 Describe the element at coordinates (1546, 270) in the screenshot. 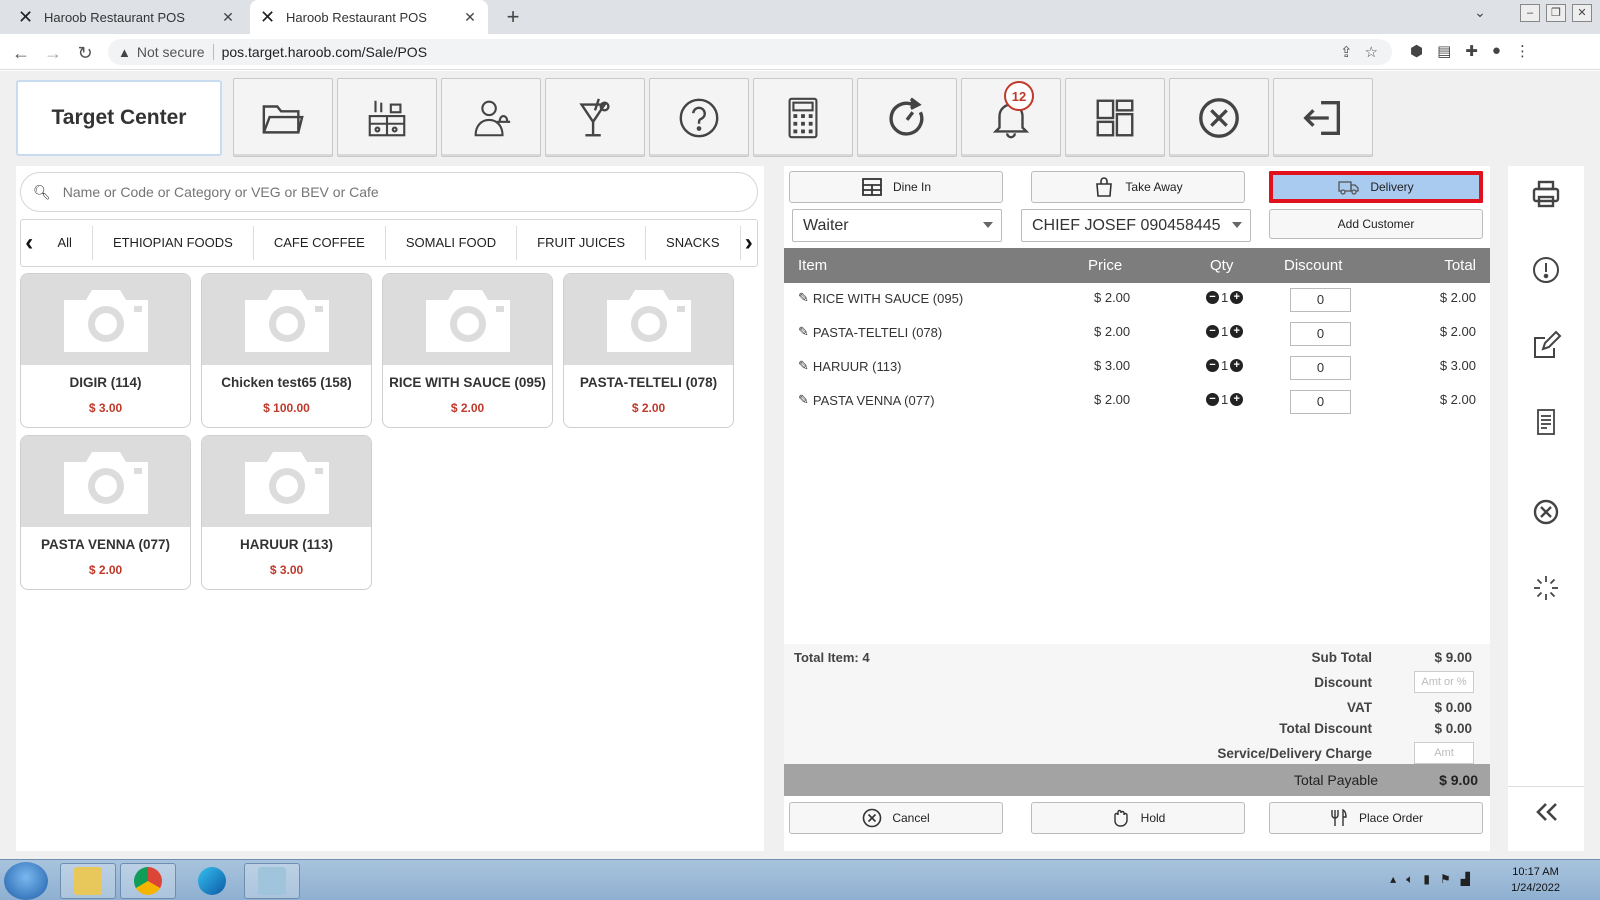

I see `alert-button` at that location.